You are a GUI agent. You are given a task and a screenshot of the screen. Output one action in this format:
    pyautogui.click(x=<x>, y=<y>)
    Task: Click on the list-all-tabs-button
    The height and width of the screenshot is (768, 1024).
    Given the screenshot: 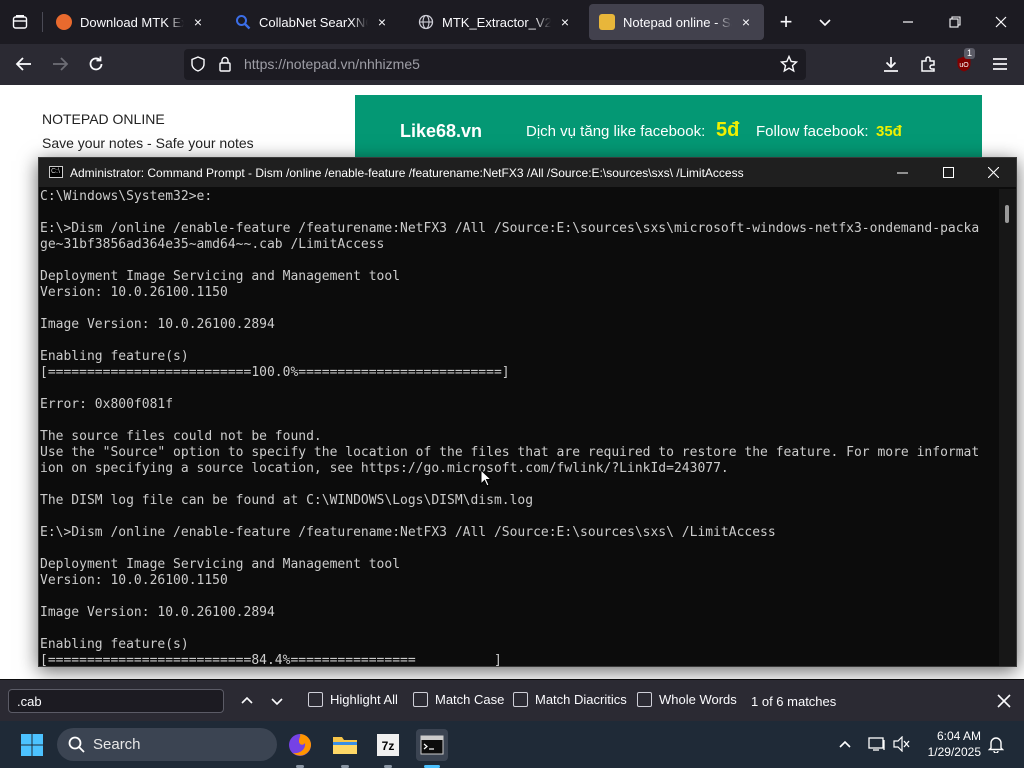 What is the action you would take?
    pyautogui.click(x=825, y=22)
    